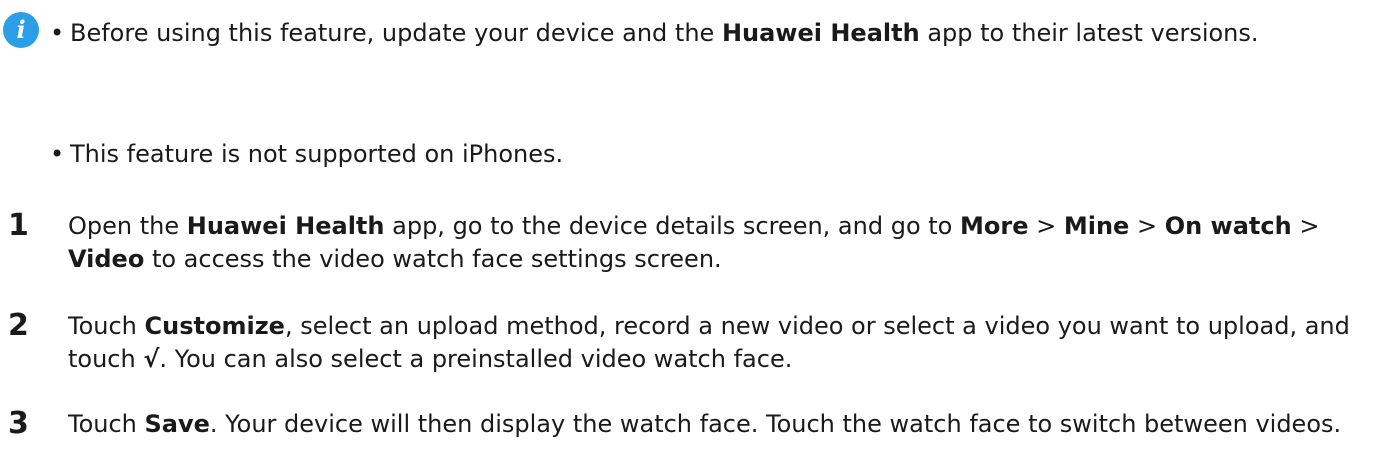  Describe the element at coordinates (18, 225) in the screenshot. I see `step-number: 1` at that location.